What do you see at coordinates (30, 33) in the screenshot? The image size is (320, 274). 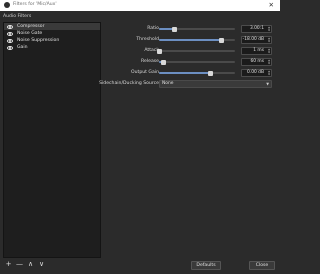 I see `filter-item-label: Noise Gate` at bounding box center [30, 33].